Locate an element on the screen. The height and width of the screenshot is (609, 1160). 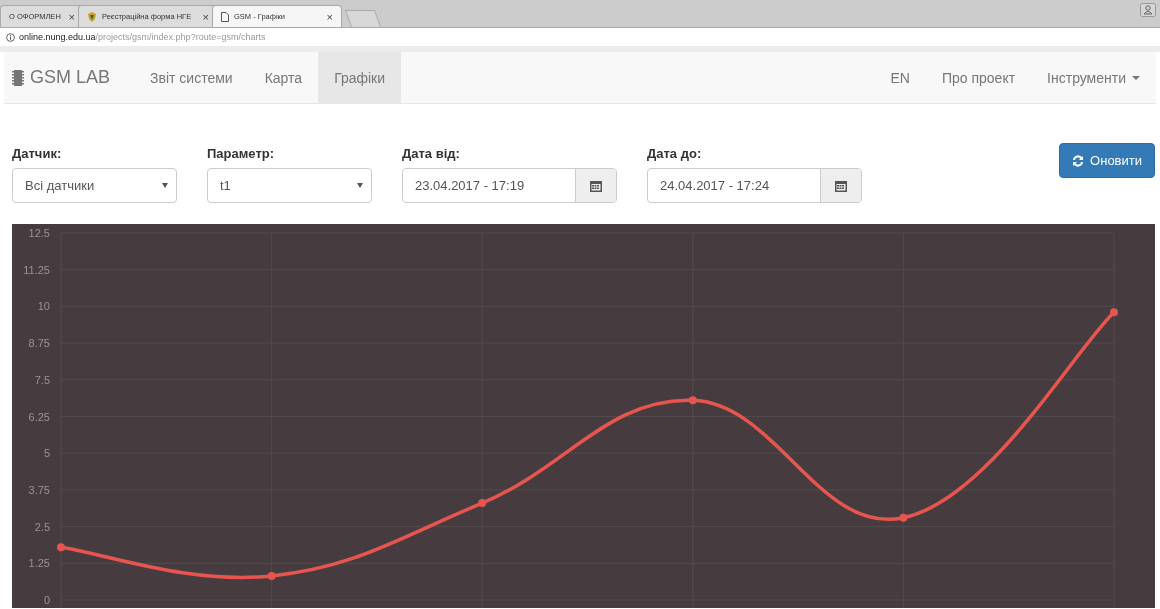
y-tick-label: 7.5 is located at coordinates (42, 379).